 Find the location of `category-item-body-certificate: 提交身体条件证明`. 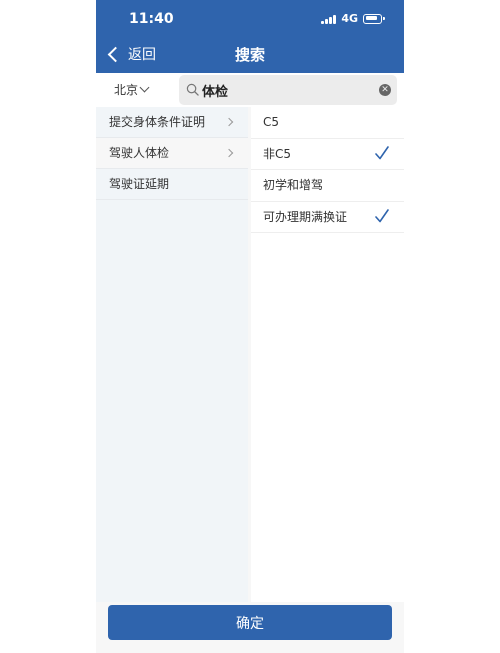

category-item-body-certificate: 提交身体条件证明 is located at coordinates (172, 122).